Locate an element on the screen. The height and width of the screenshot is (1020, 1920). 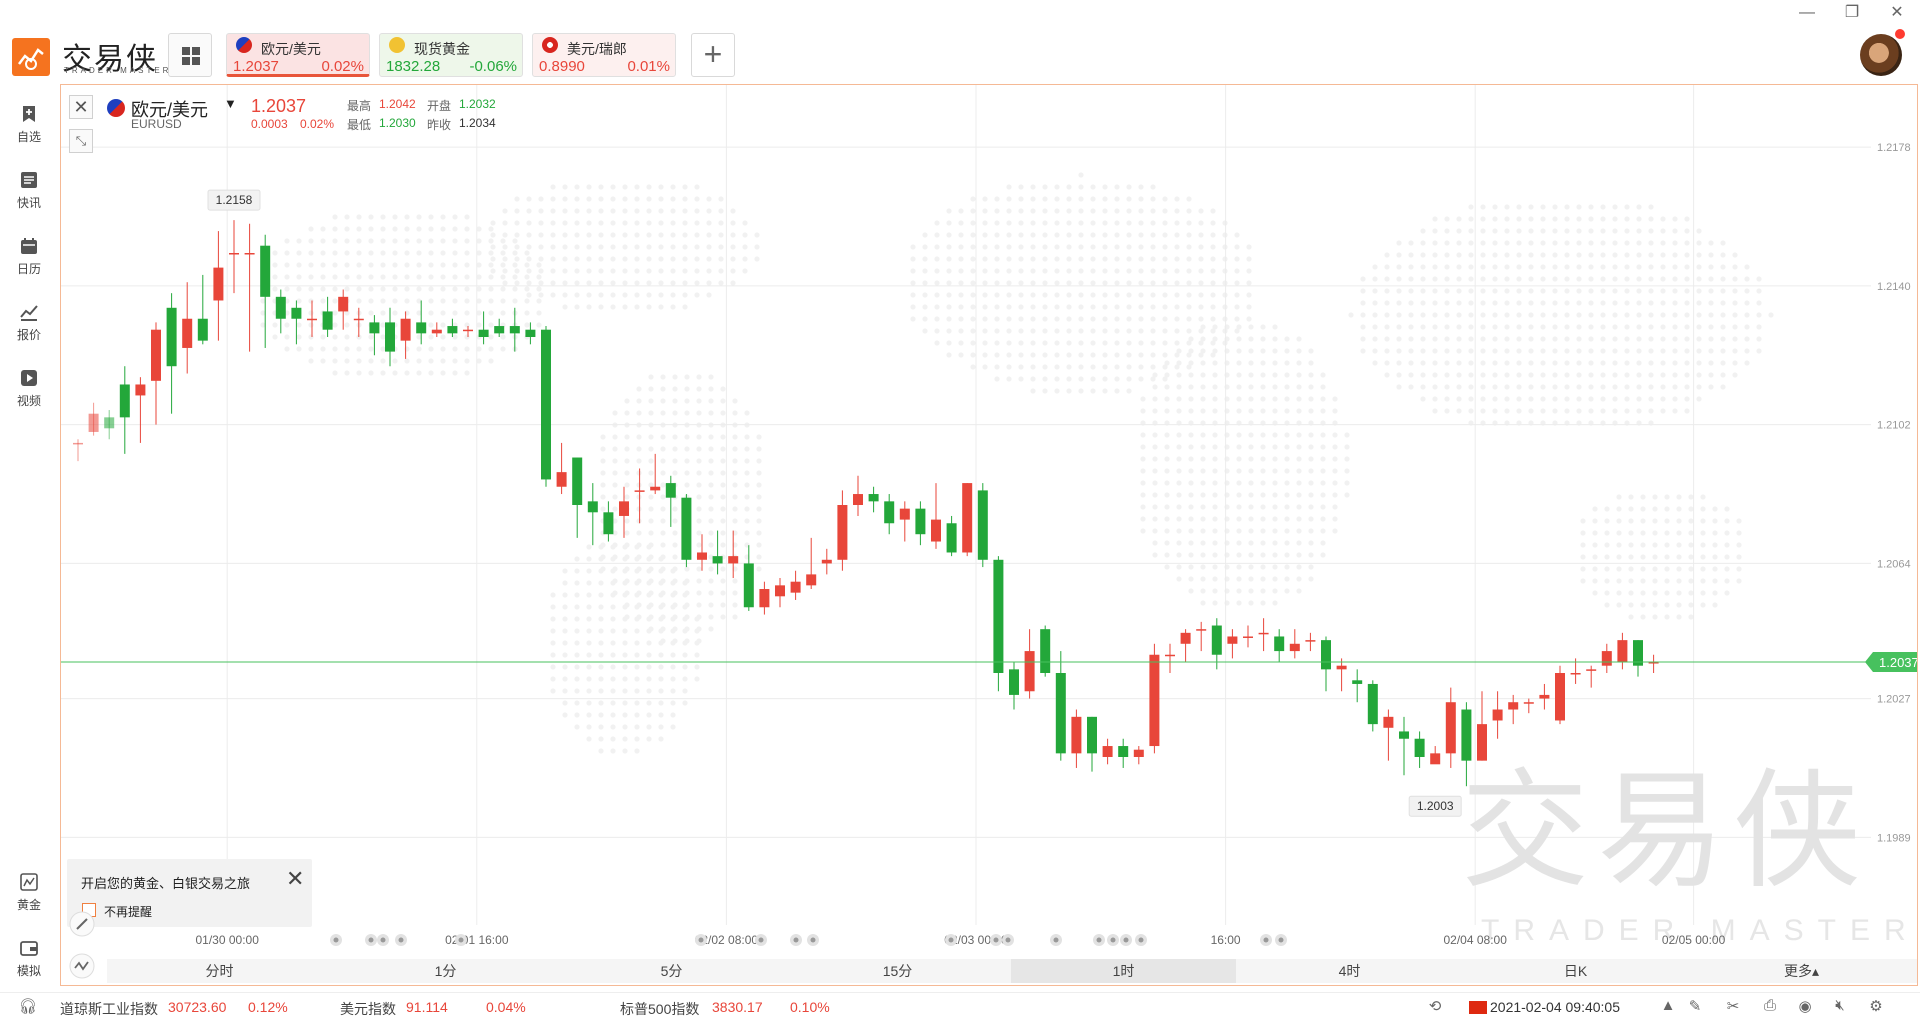
quote-card-eurusd: 欧元/美元 1.2037 0.02% is located at coordinates (298, 55).